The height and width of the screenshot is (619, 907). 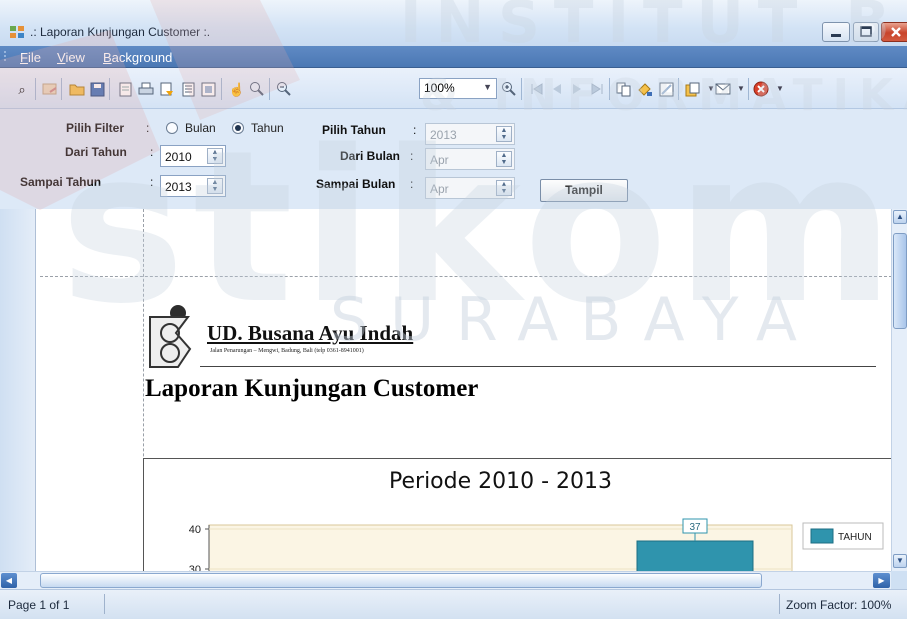 What do you see at coordinates (584, 190) in the screenshot?
I see `tampil-button: Tampil` at bounding box center [584, 190].